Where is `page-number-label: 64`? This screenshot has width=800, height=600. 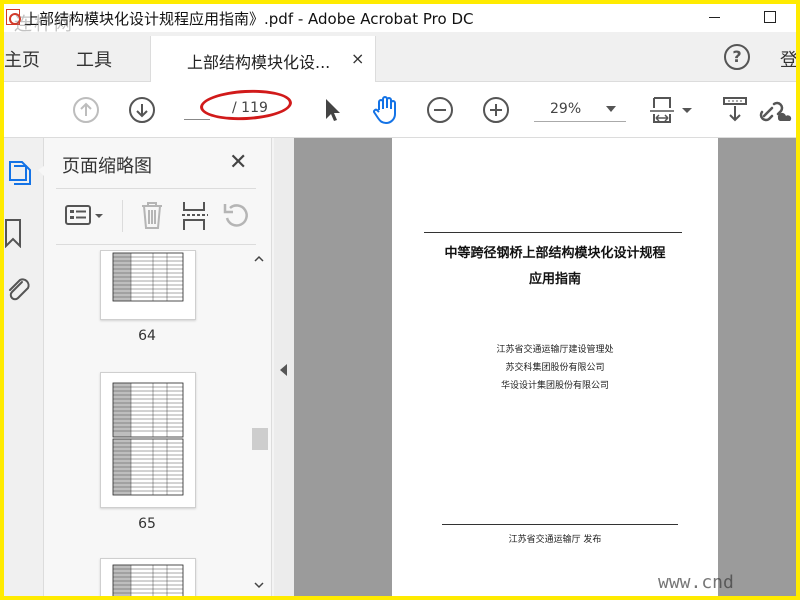
page-number-label: 64 is located at coordinates (147, 336).